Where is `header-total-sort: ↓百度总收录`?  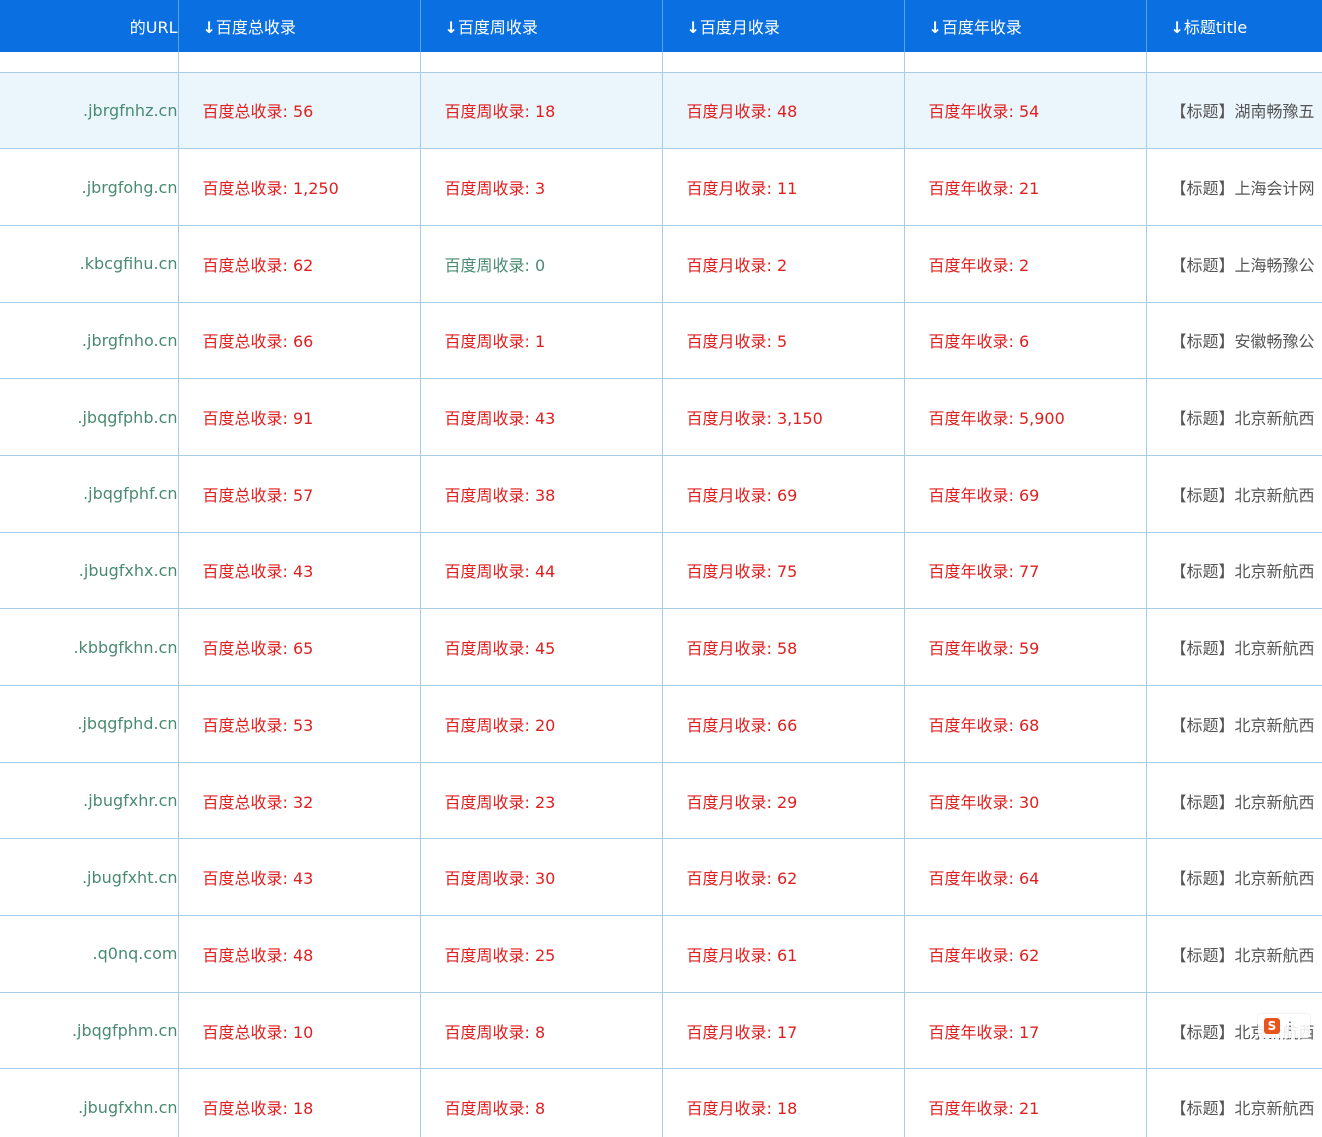
header-total-sort: ↓百度总收录 is located at coordinates (299, 26).